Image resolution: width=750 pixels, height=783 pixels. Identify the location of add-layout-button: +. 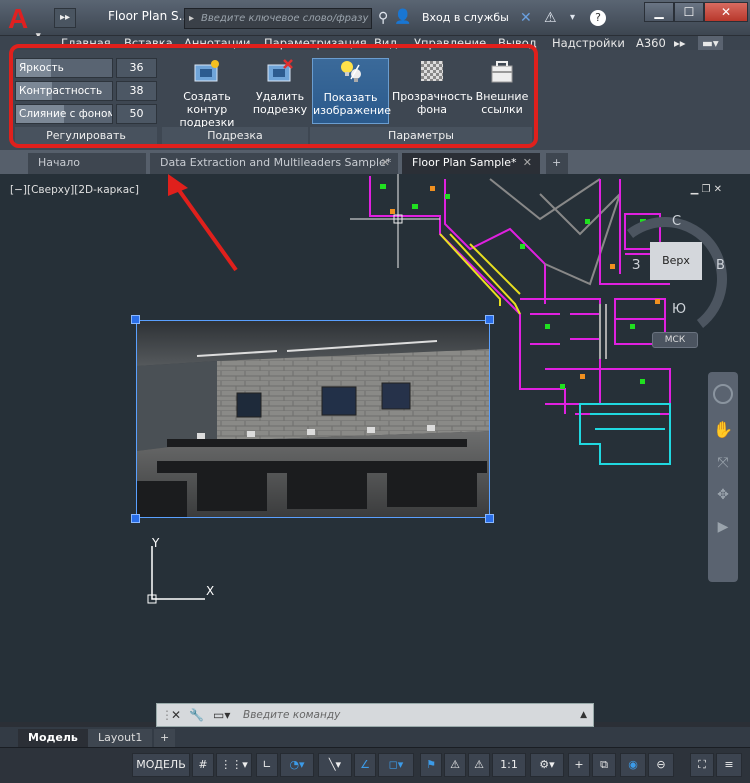
(165, 738).